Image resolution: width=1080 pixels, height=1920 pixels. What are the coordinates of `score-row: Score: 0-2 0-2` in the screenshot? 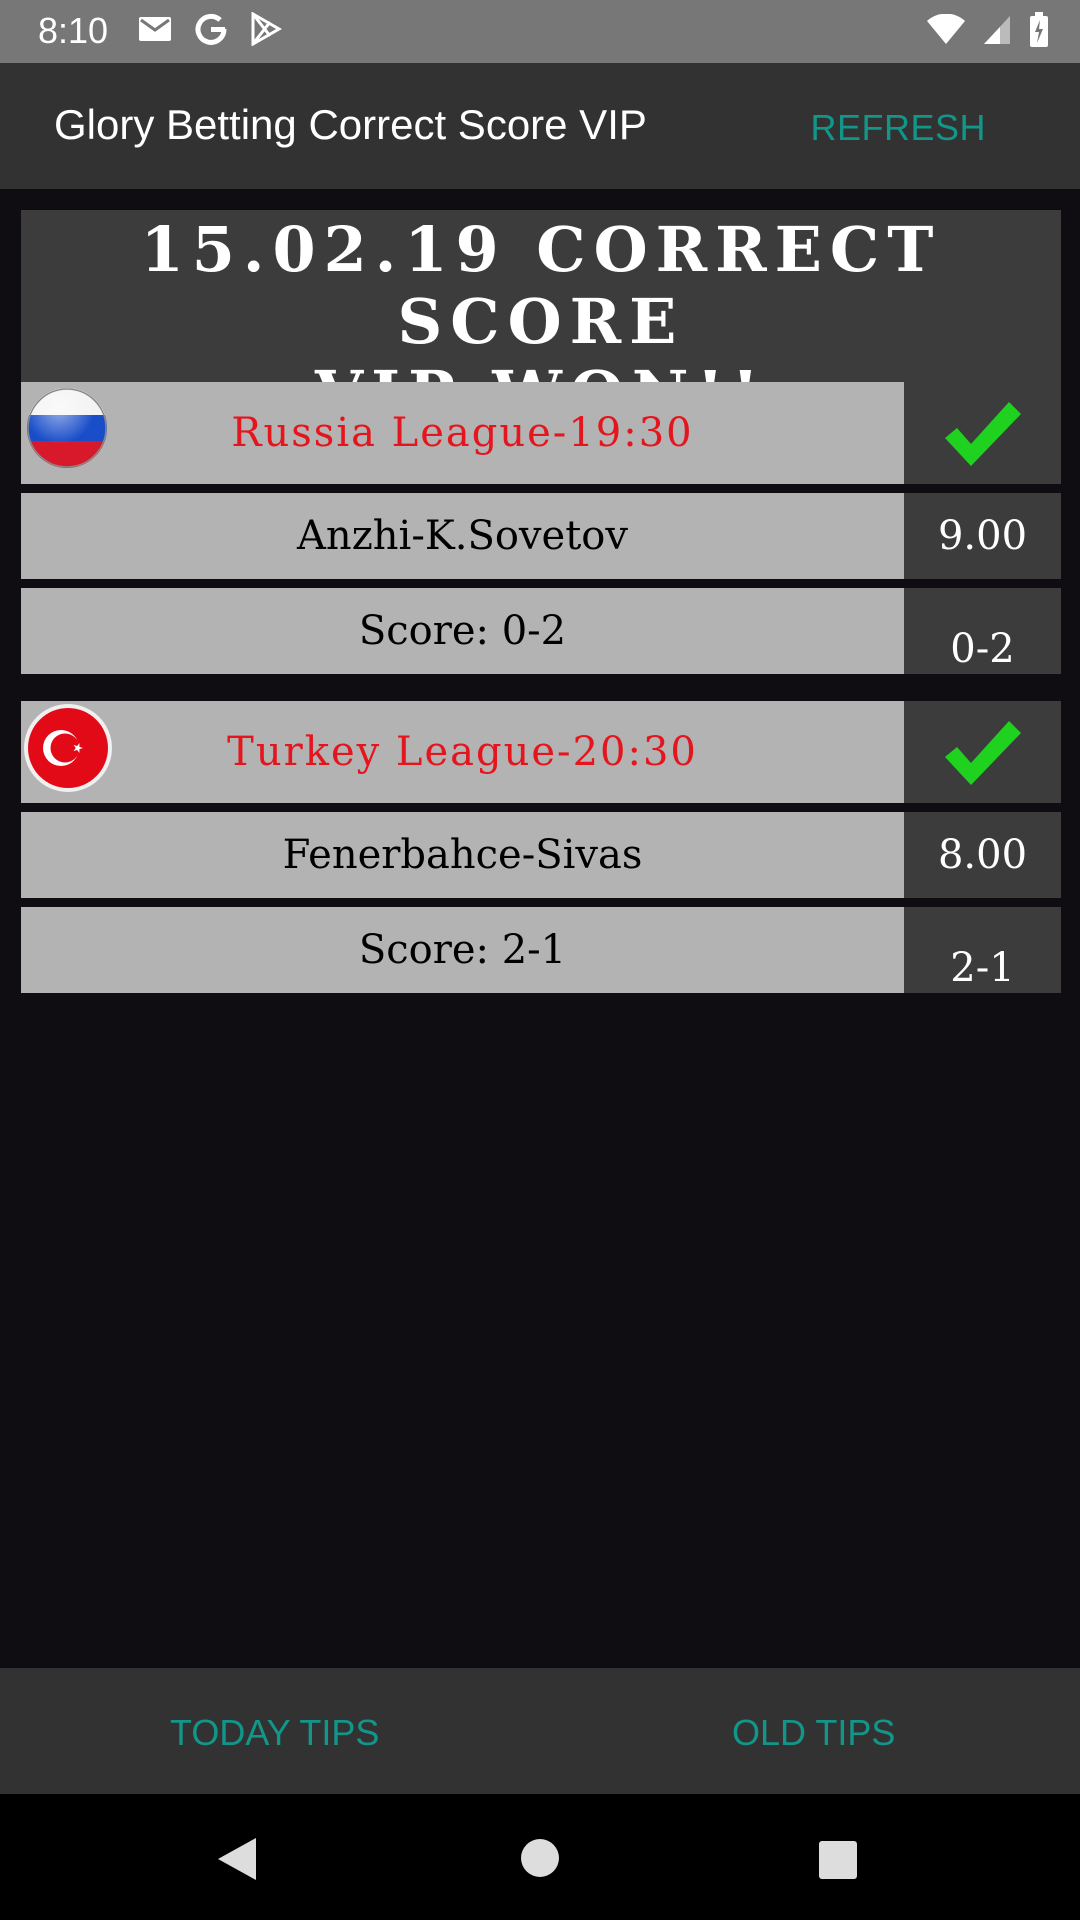 It's located at (541, 631).